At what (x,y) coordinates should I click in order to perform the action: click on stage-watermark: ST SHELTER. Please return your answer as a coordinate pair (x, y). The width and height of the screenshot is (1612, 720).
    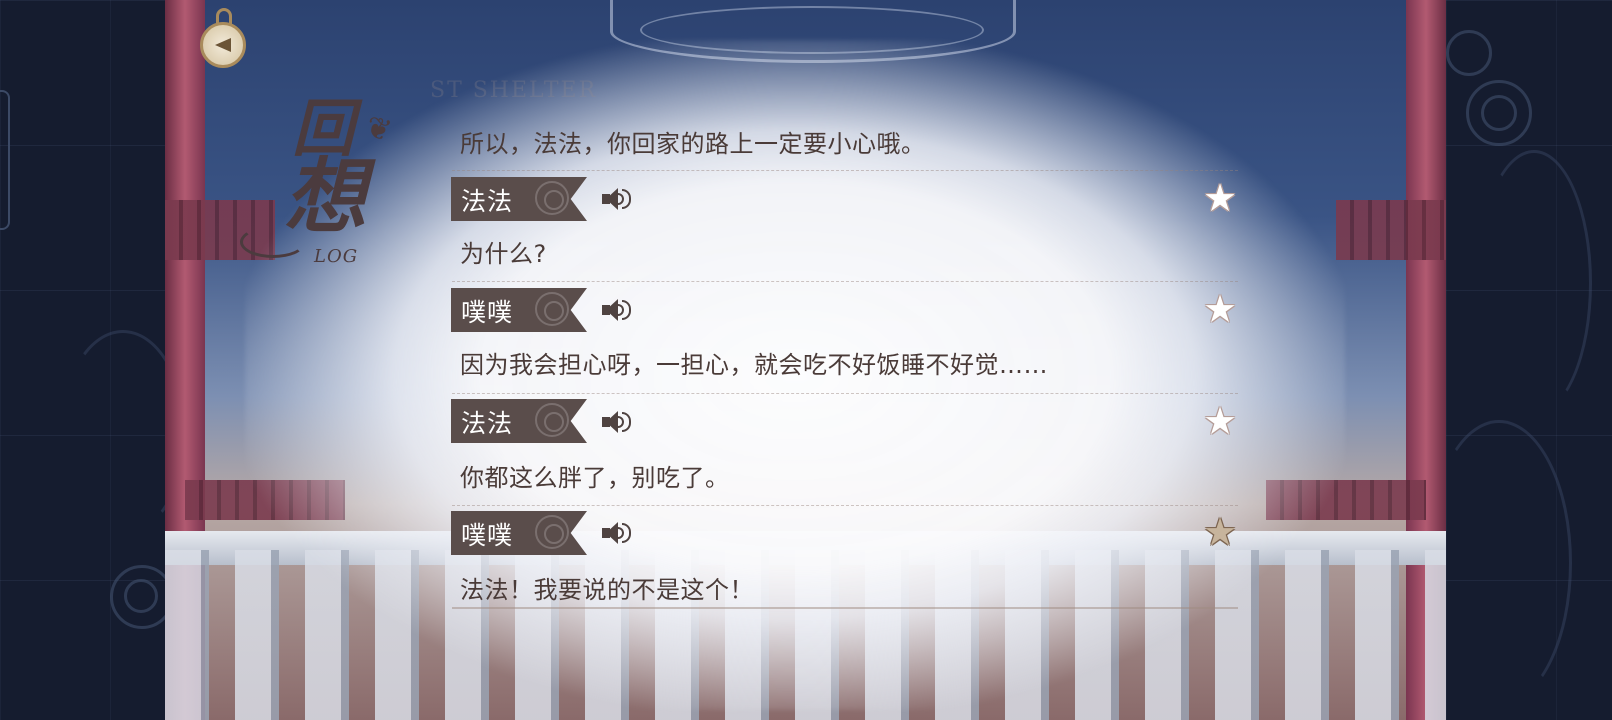
    Looking at the image, I should click on (514, 90).